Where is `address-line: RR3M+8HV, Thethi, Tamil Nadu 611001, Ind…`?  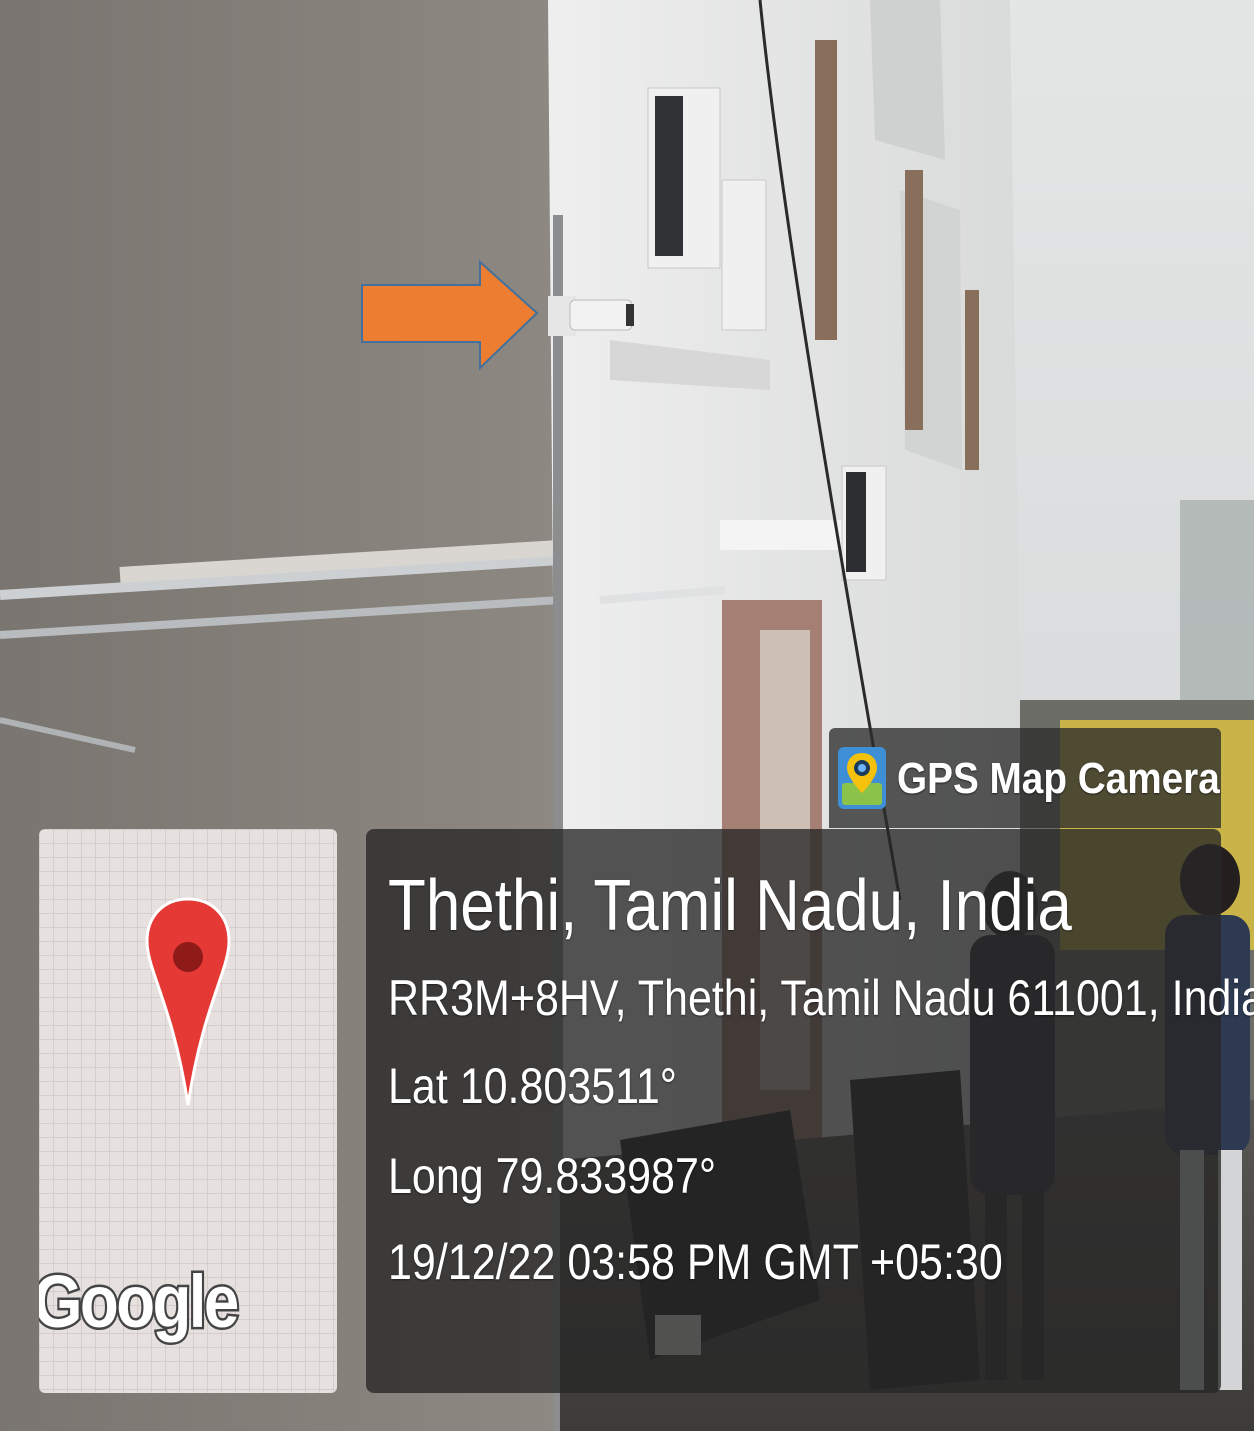 address-line: RR3M+8HV, Thethi, Tamil Nadu 611001, Ind… is located at coordinates (821, 998).